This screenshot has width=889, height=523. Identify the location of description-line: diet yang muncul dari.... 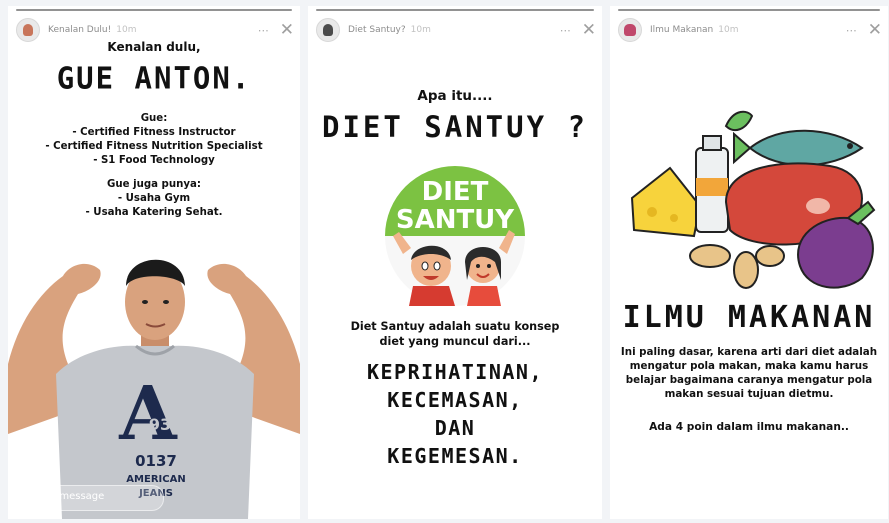
(455, 341).